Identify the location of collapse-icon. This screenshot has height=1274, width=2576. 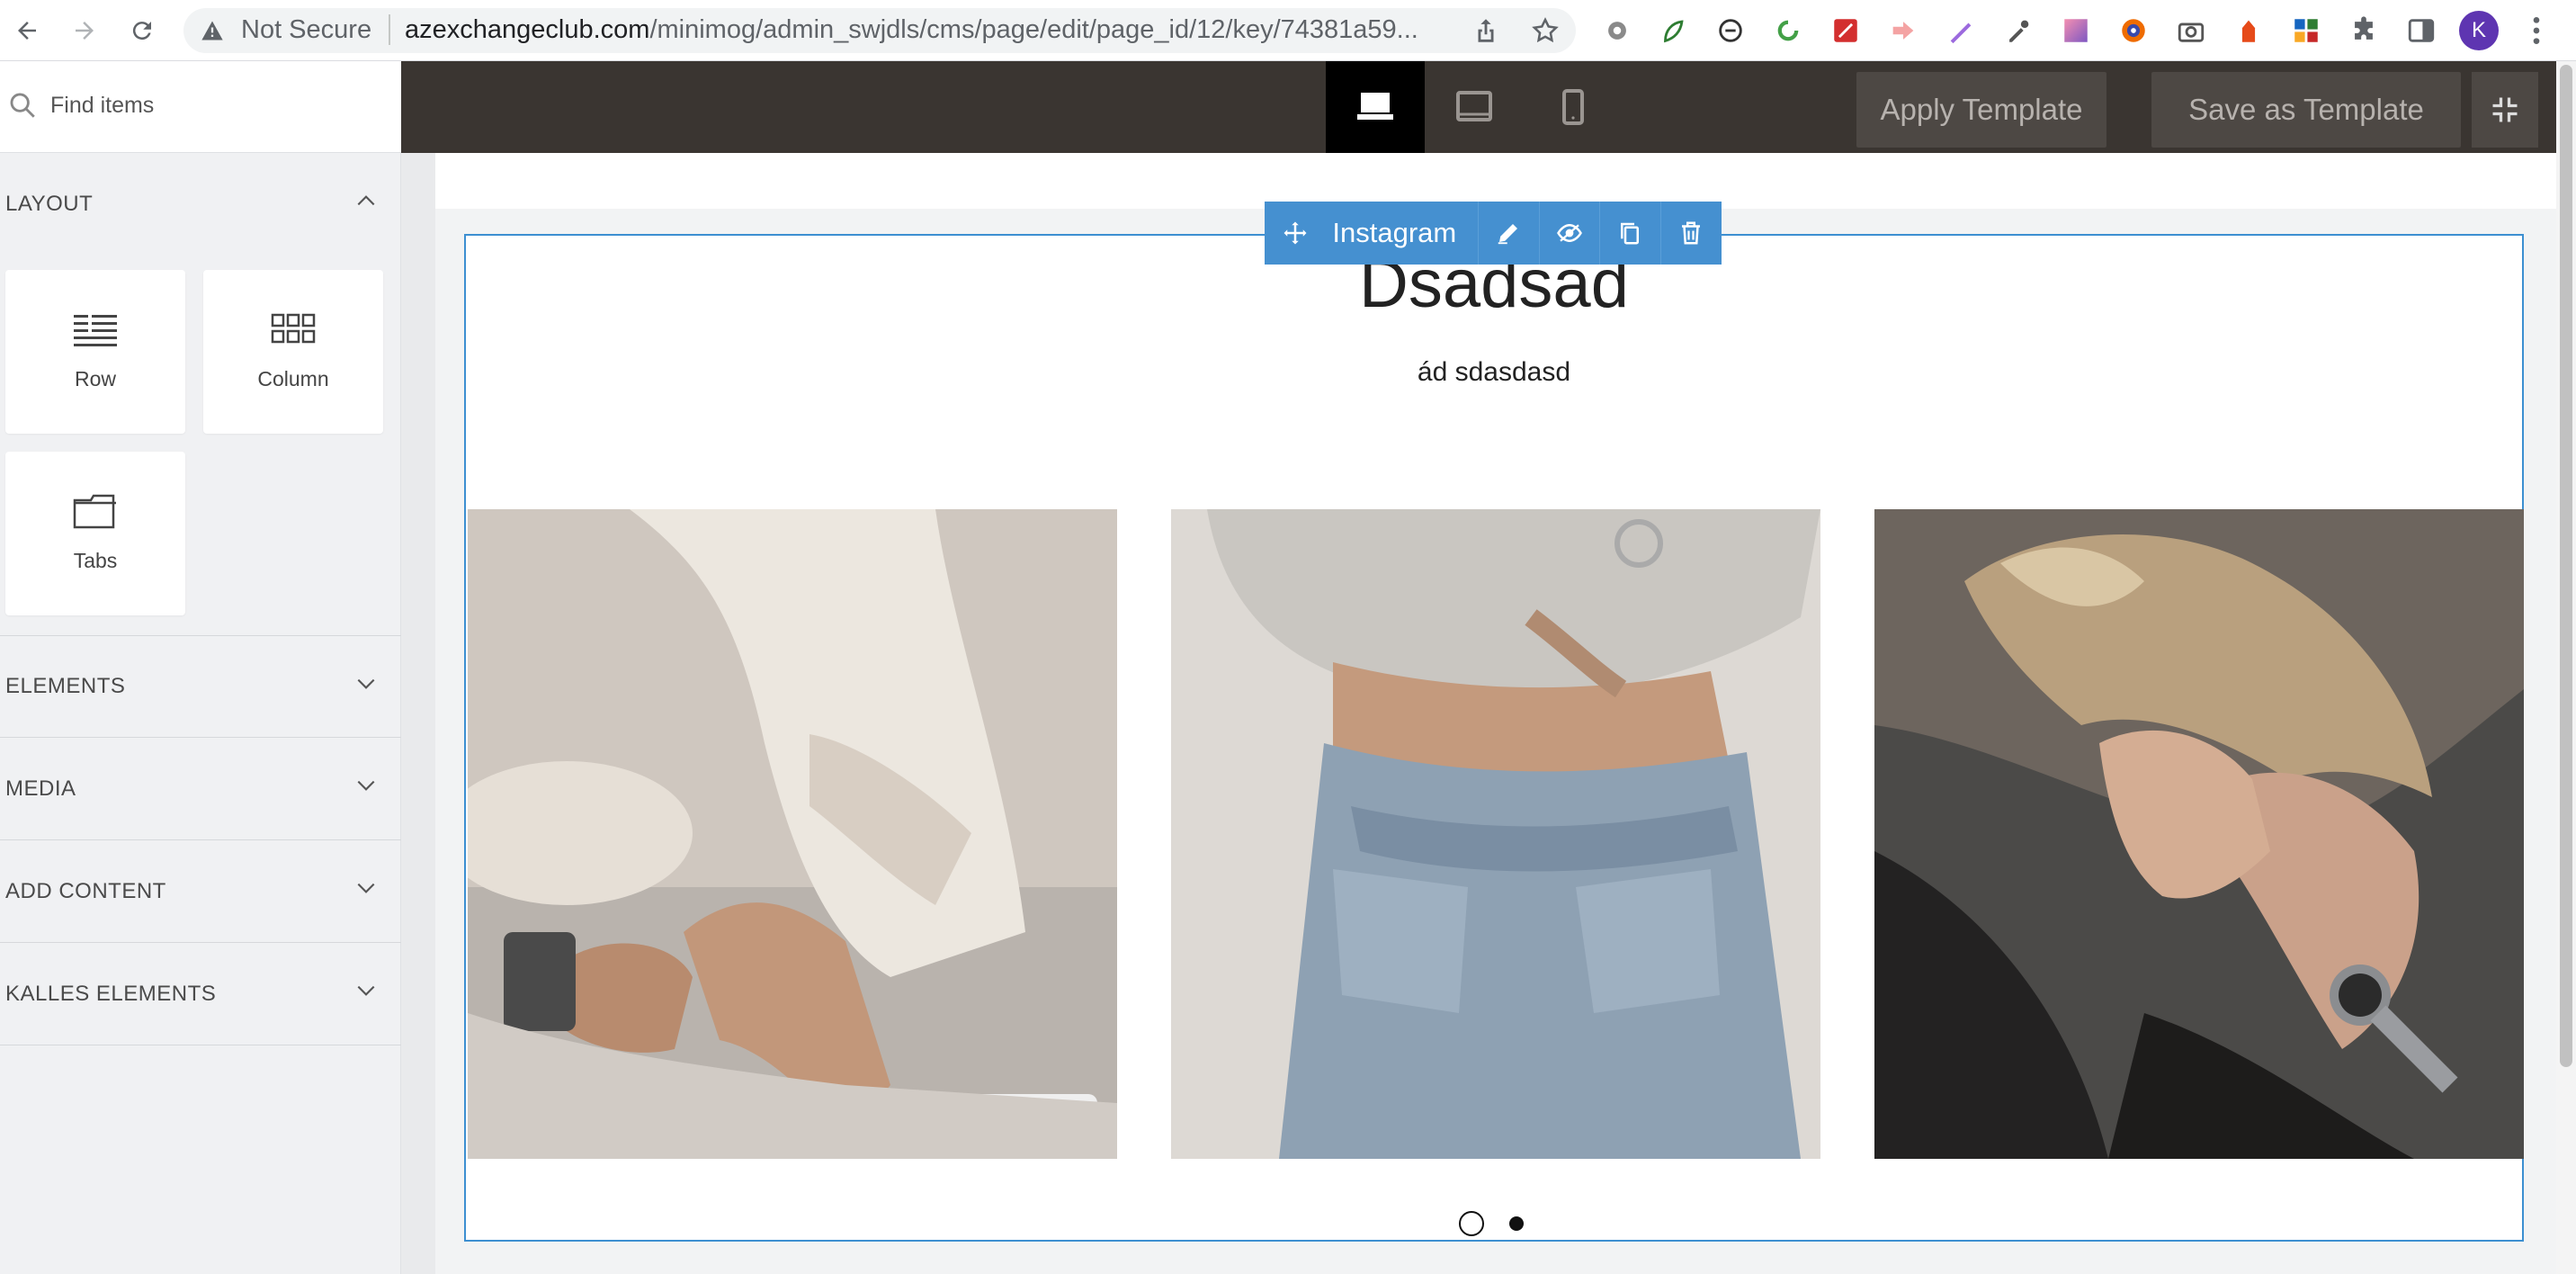
(2505, 109).